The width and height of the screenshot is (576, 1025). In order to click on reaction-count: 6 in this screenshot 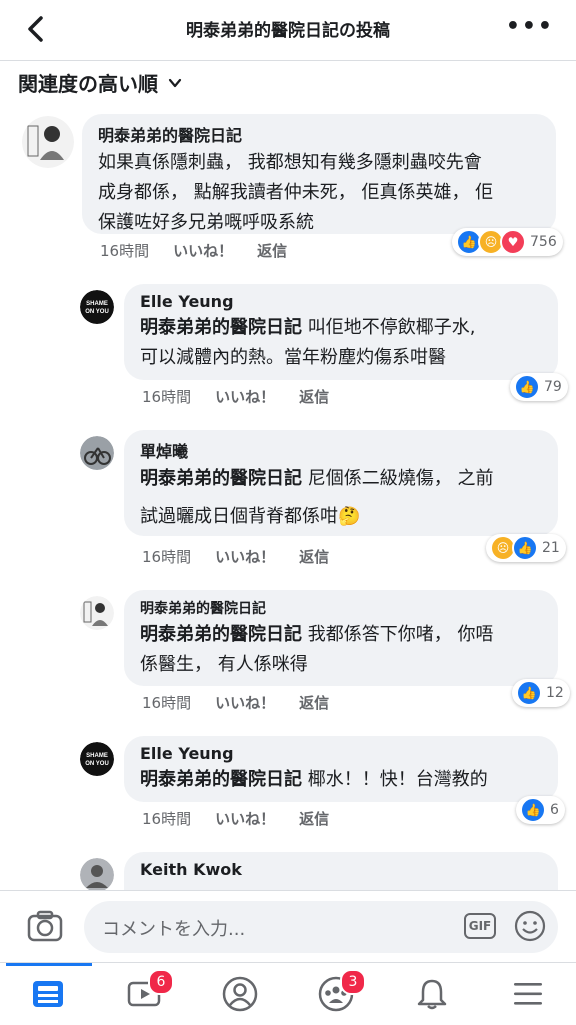, I will do `click(554, 810)`.